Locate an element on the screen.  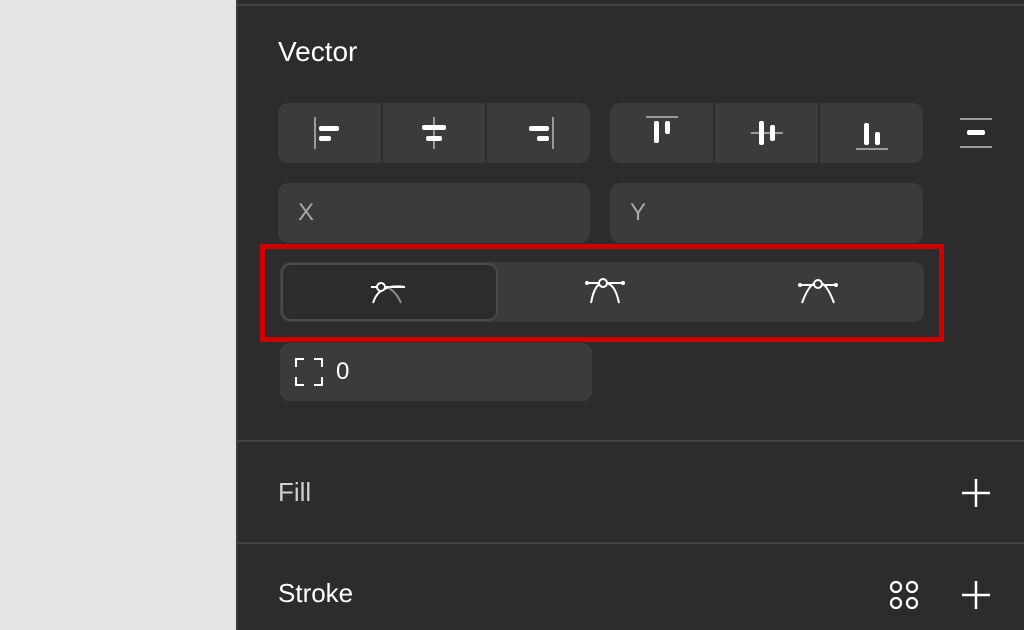
fill-divider is located at coordinates (631, 441).